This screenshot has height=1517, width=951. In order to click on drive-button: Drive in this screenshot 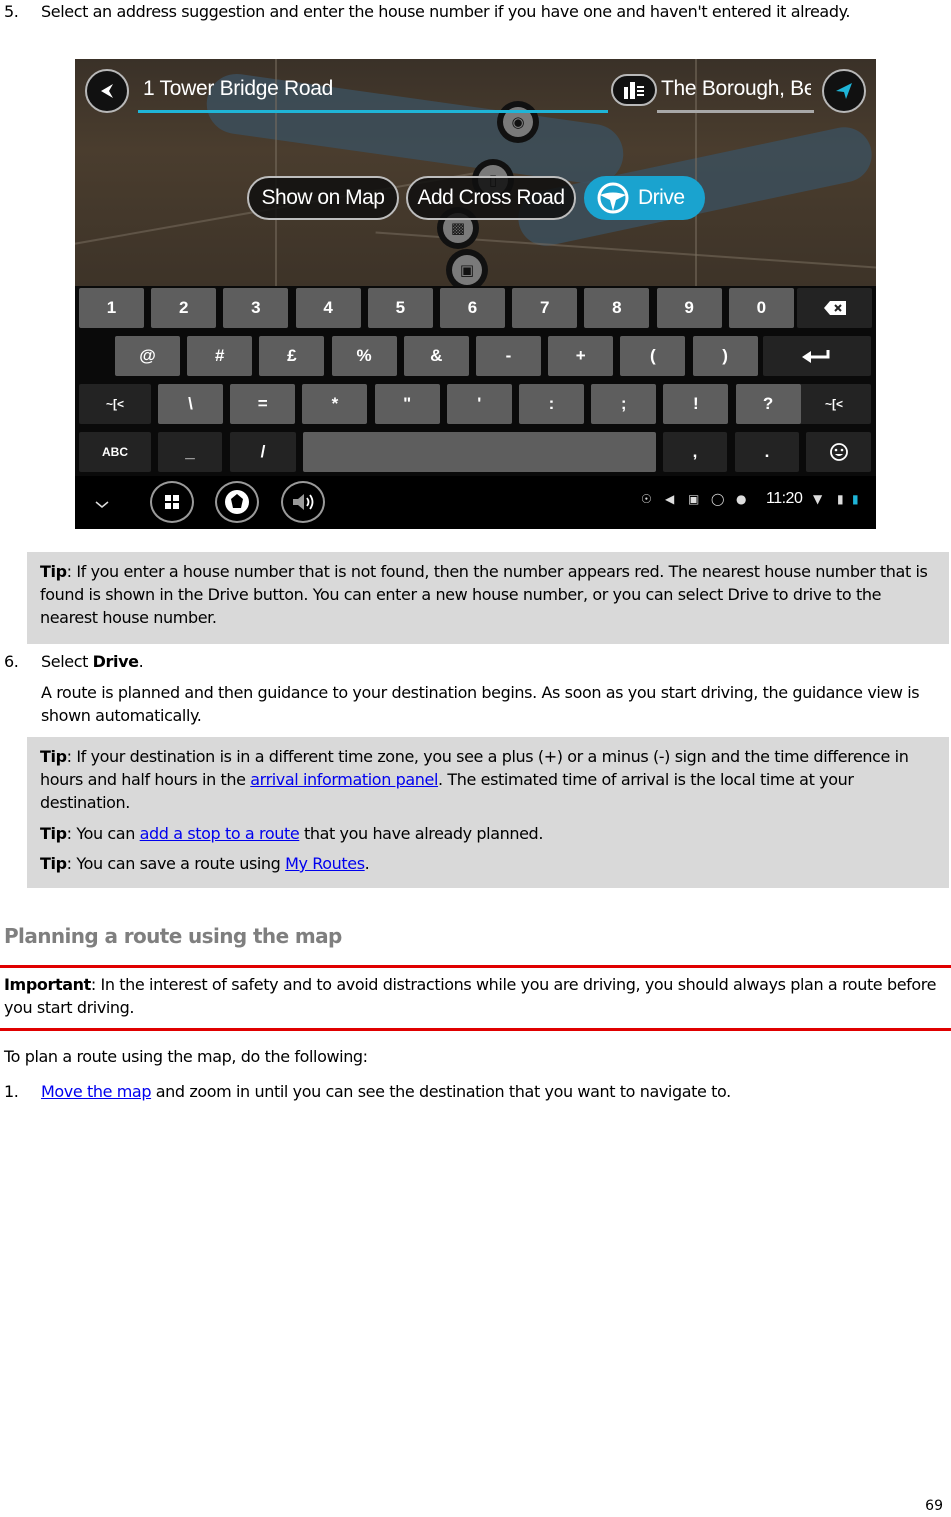, I will do `click(644, 198)`.